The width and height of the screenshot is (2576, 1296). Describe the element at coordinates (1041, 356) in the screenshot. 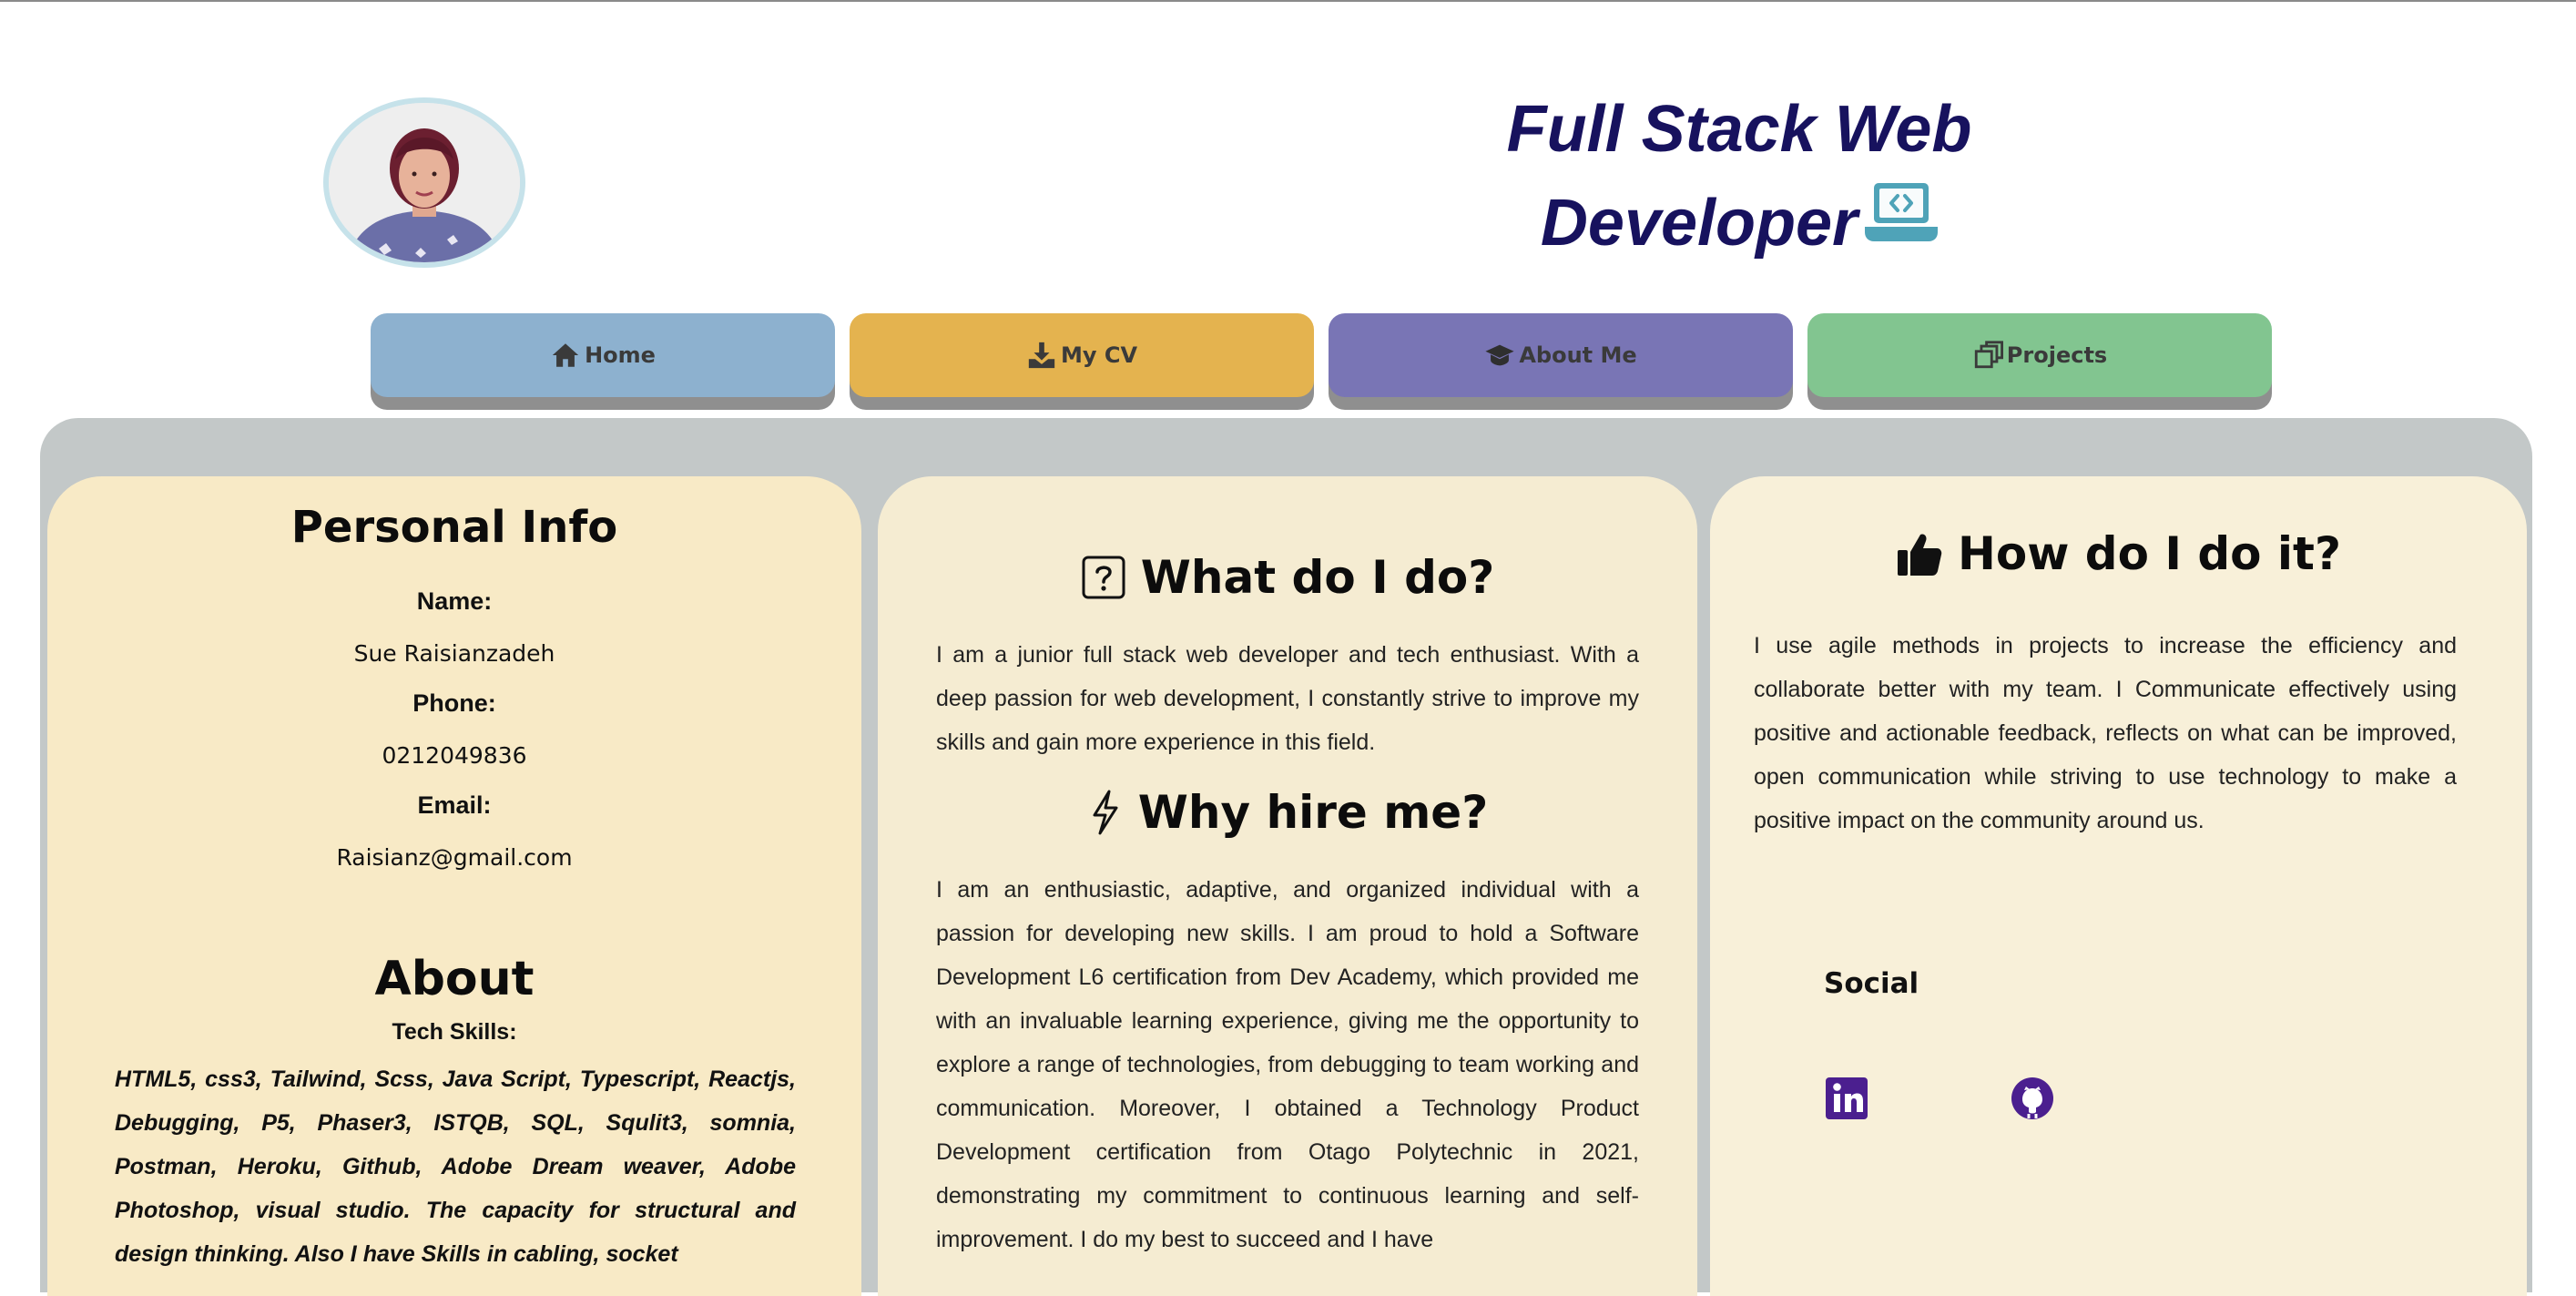

I see `download-icon` at that location.